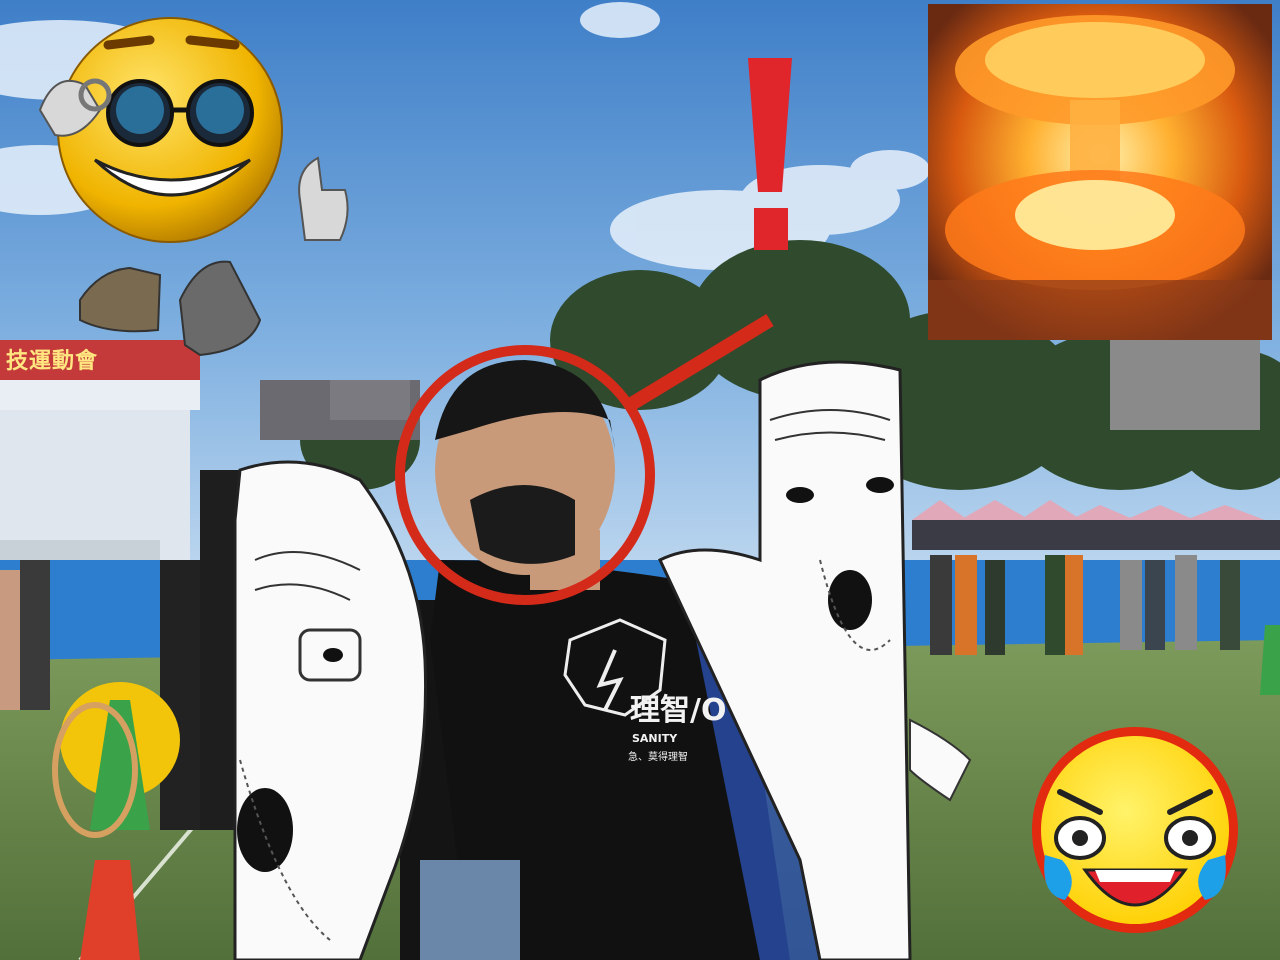 This screenshot has height=960, width=1280. What do you see at coordinates (52, 361) in the screenshot?
I see `banner-text: 技運動會` at bounding box center [52, 361].